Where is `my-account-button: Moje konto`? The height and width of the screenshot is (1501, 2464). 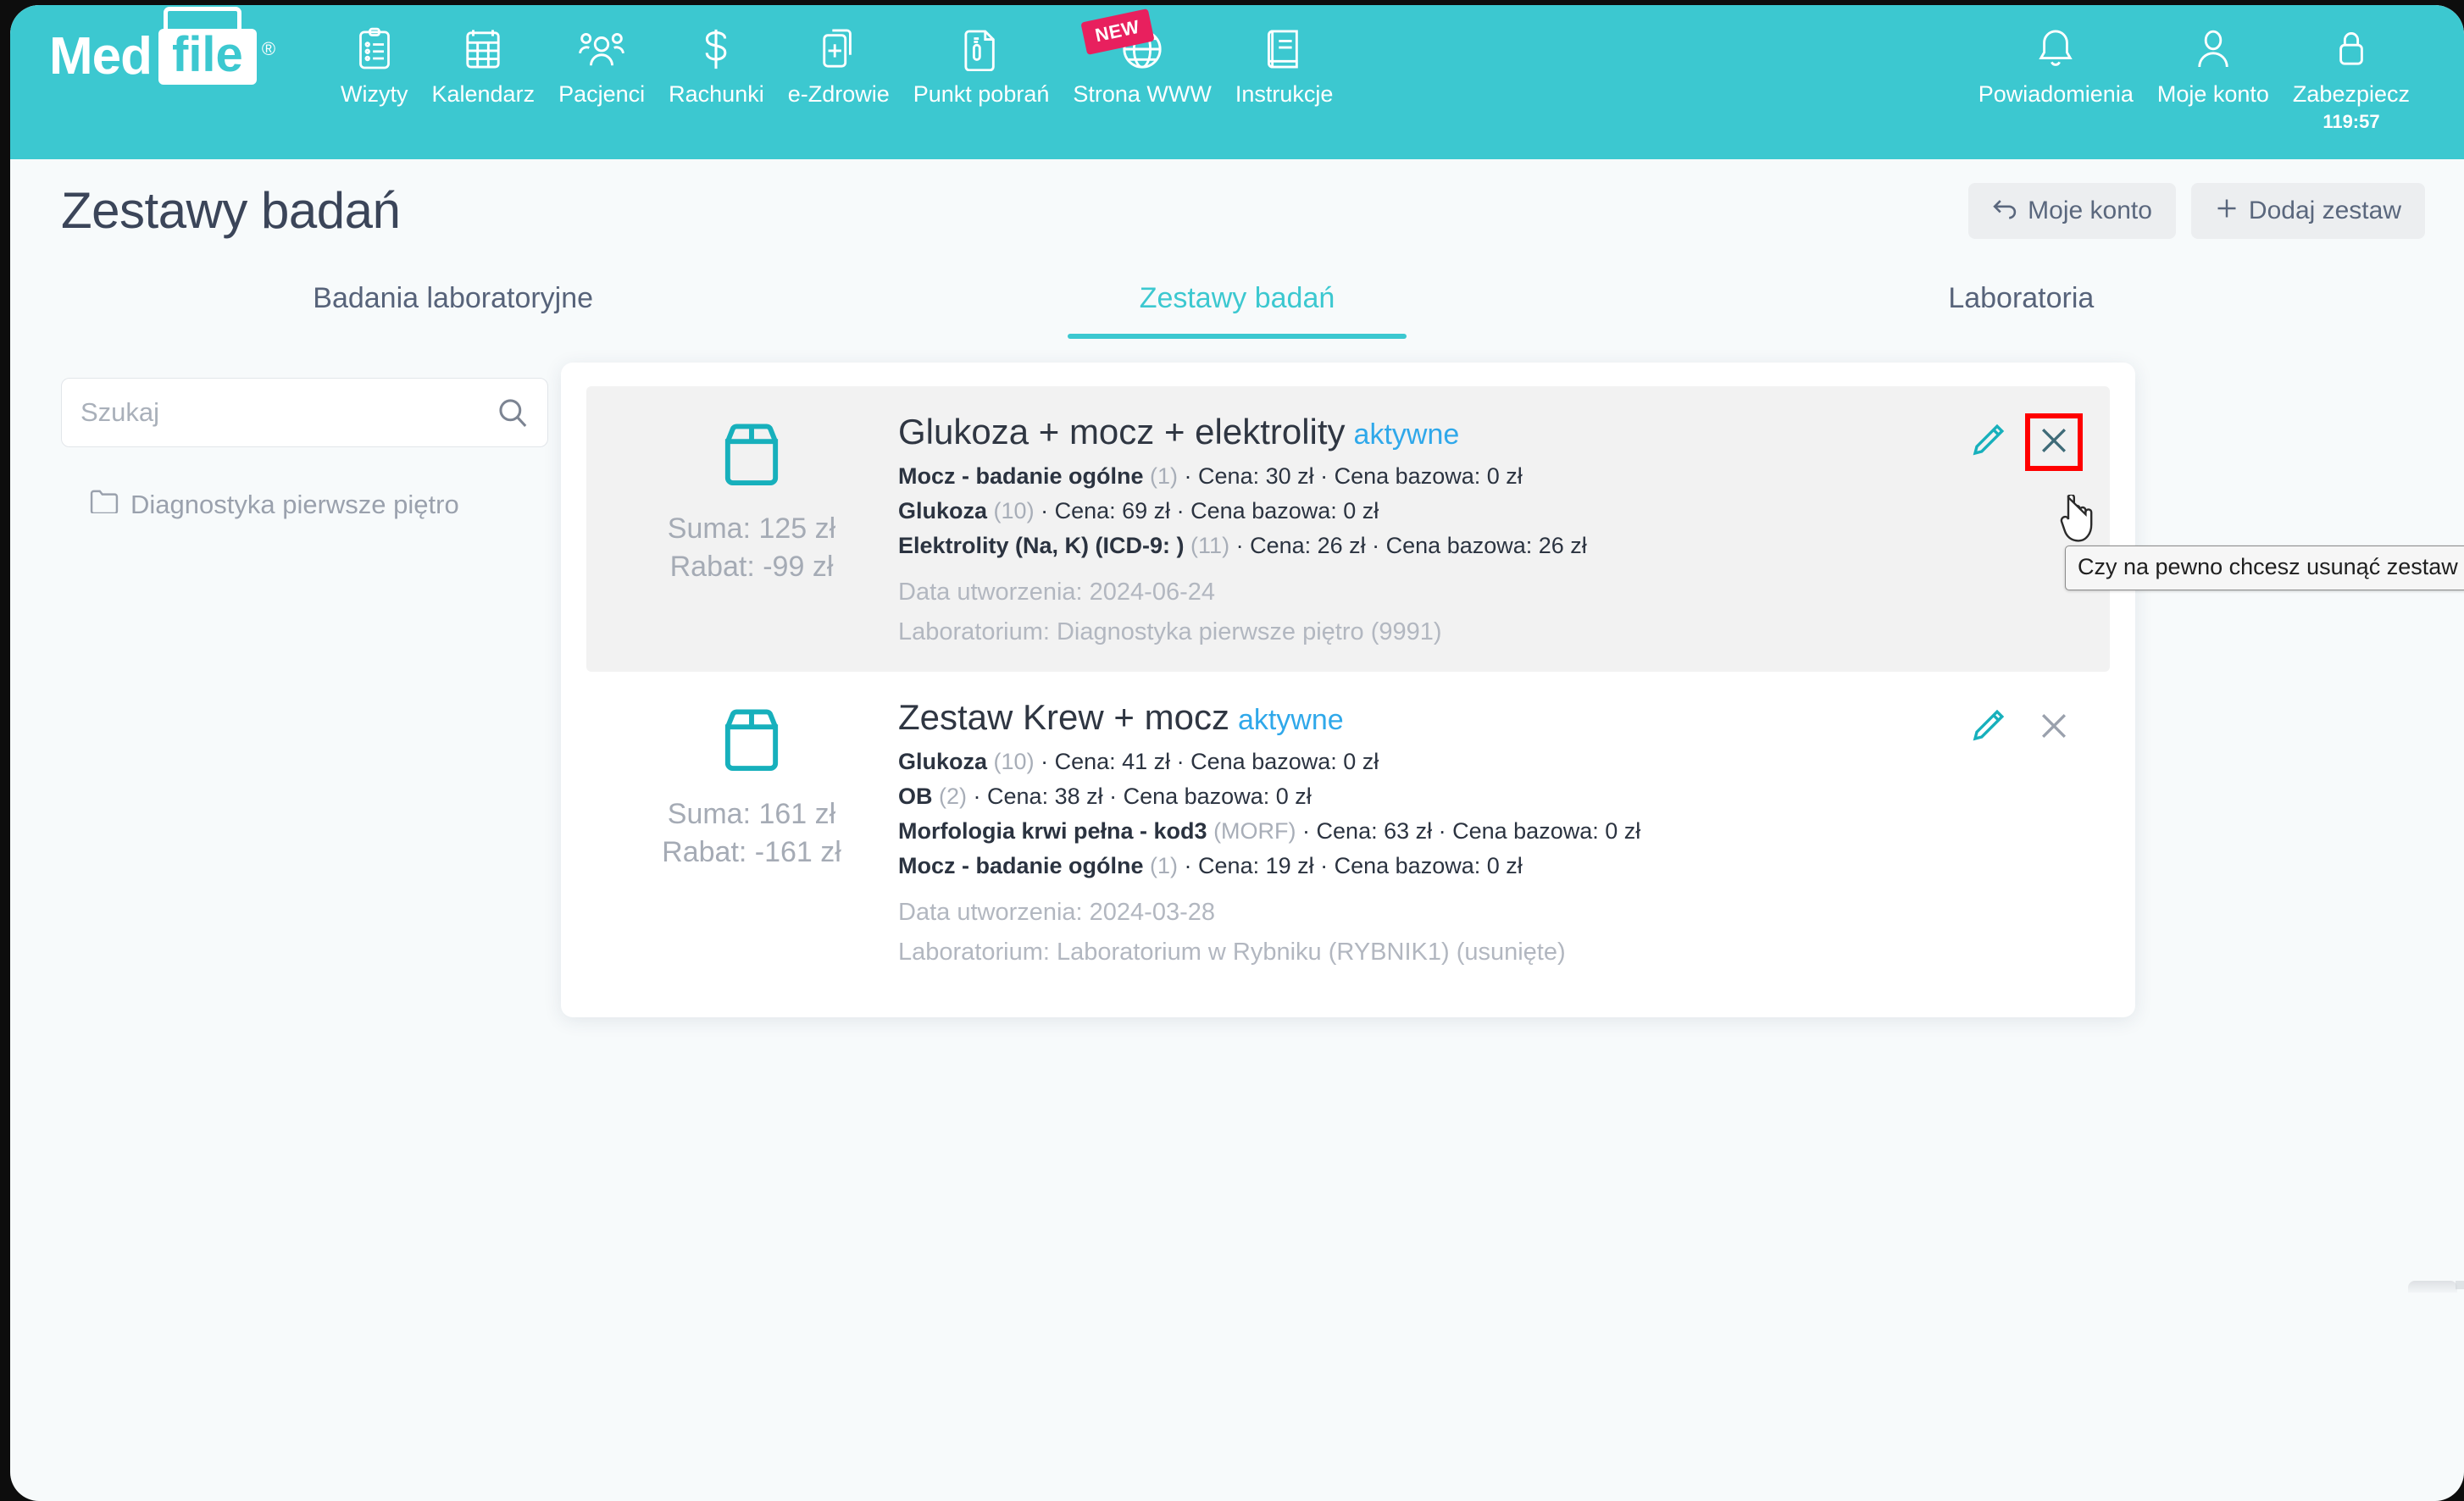
my-account-button: Moje konto is located at coordinates (2072, 210).